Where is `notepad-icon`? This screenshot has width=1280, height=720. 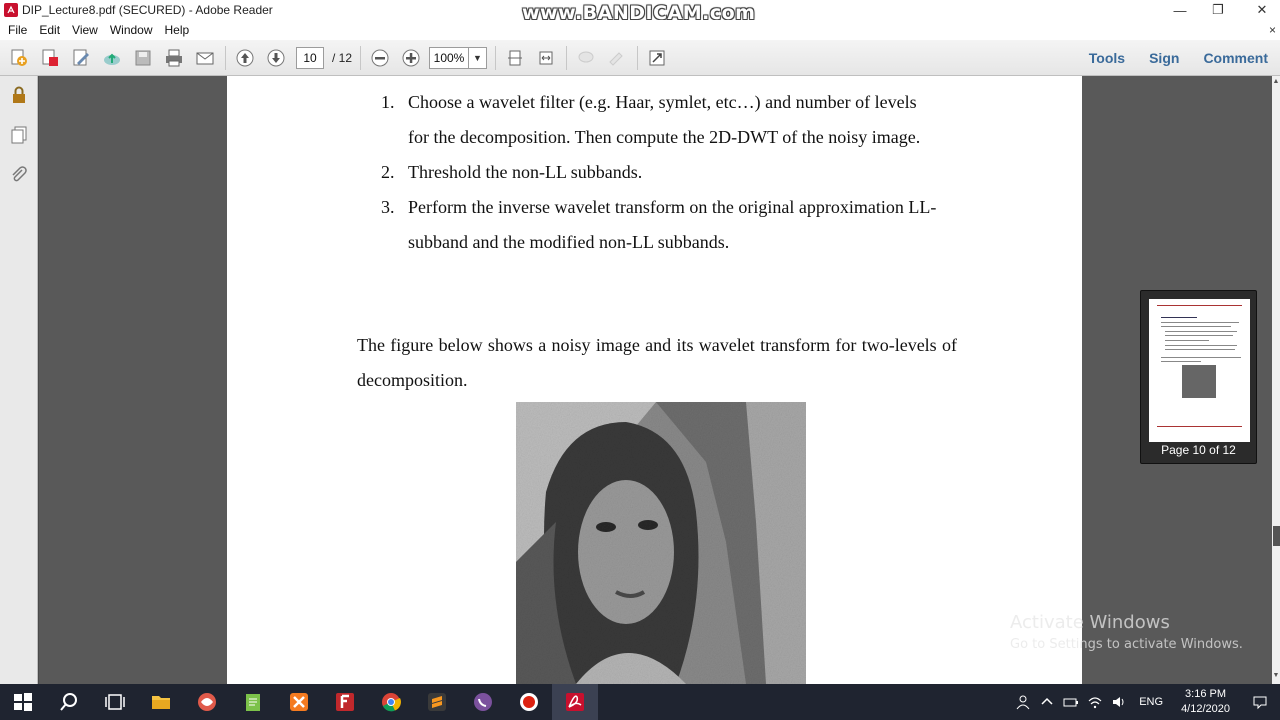 notepad-icon is located at coordinates (253, 702).